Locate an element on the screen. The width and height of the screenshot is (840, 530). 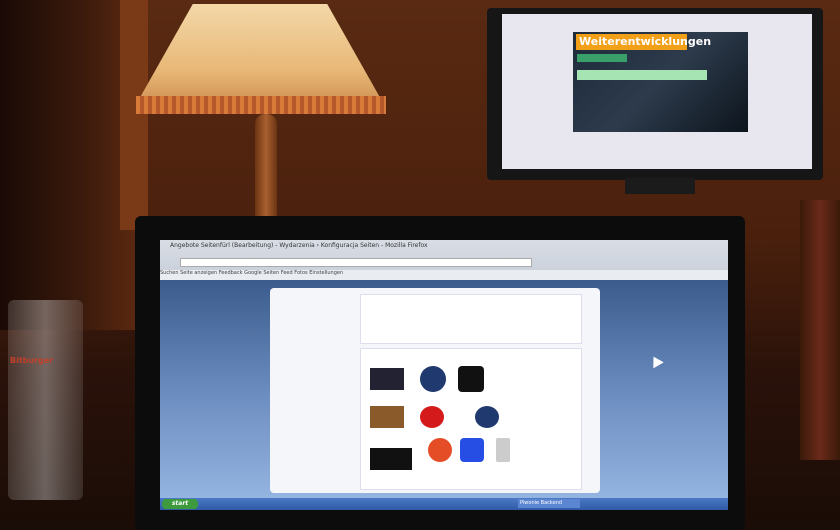
url-bar is located at coordinates (356, 262).